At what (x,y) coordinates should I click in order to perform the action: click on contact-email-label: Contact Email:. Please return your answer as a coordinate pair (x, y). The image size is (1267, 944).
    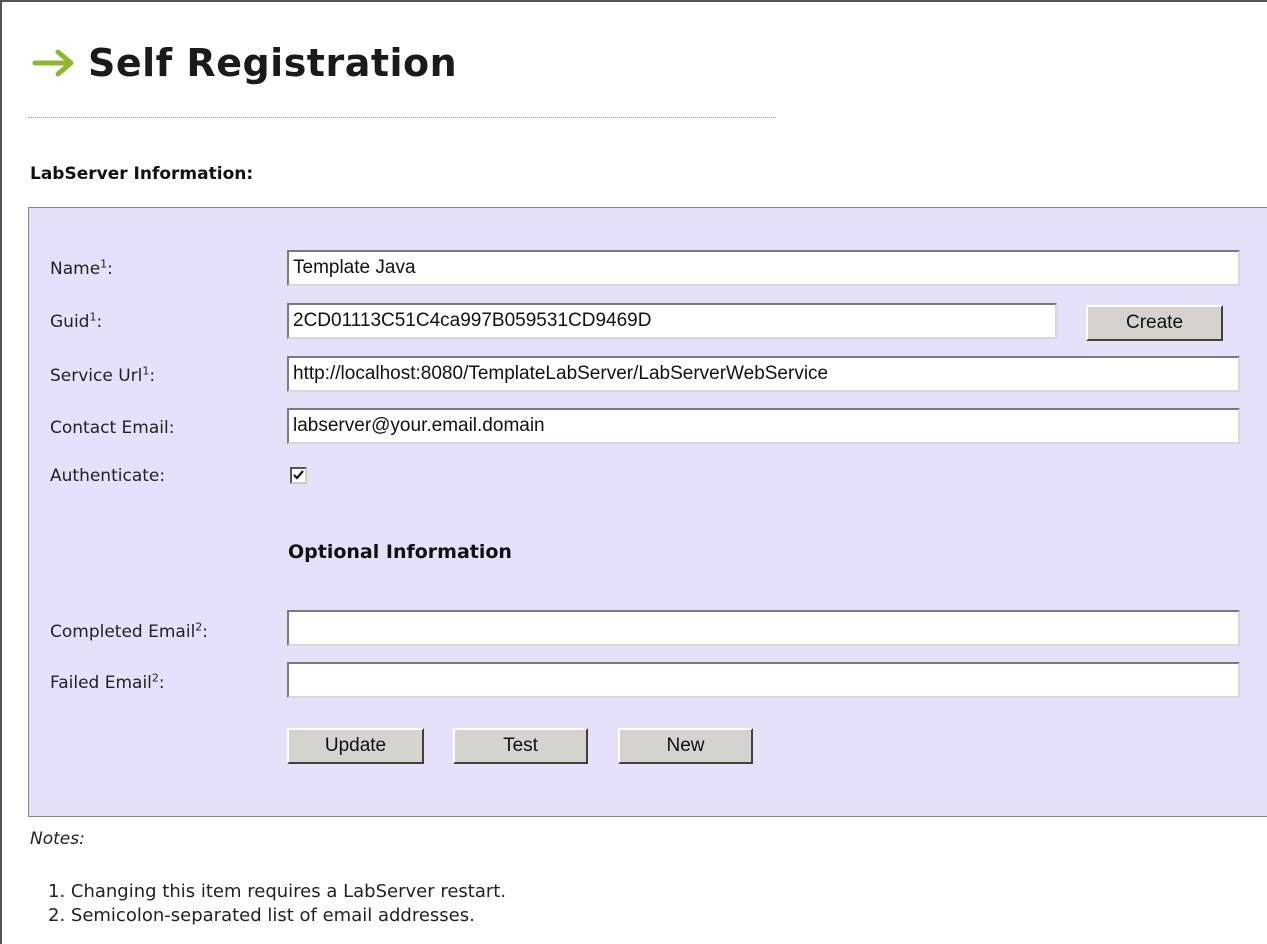
    Looking at the image, I should click on (112, 428).